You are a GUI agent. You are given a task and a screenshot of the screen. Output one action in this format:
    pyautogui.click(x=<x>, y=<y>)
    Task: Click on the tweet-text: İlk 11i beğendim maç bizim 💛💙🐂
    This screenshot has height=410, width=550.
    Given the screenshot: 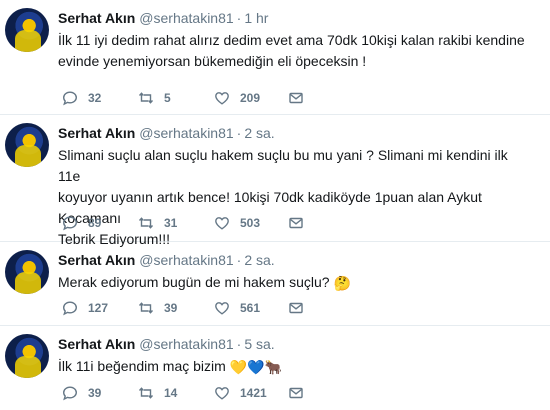 What is the action you would take?
    pyautogui.click(x=293, y=367)
    